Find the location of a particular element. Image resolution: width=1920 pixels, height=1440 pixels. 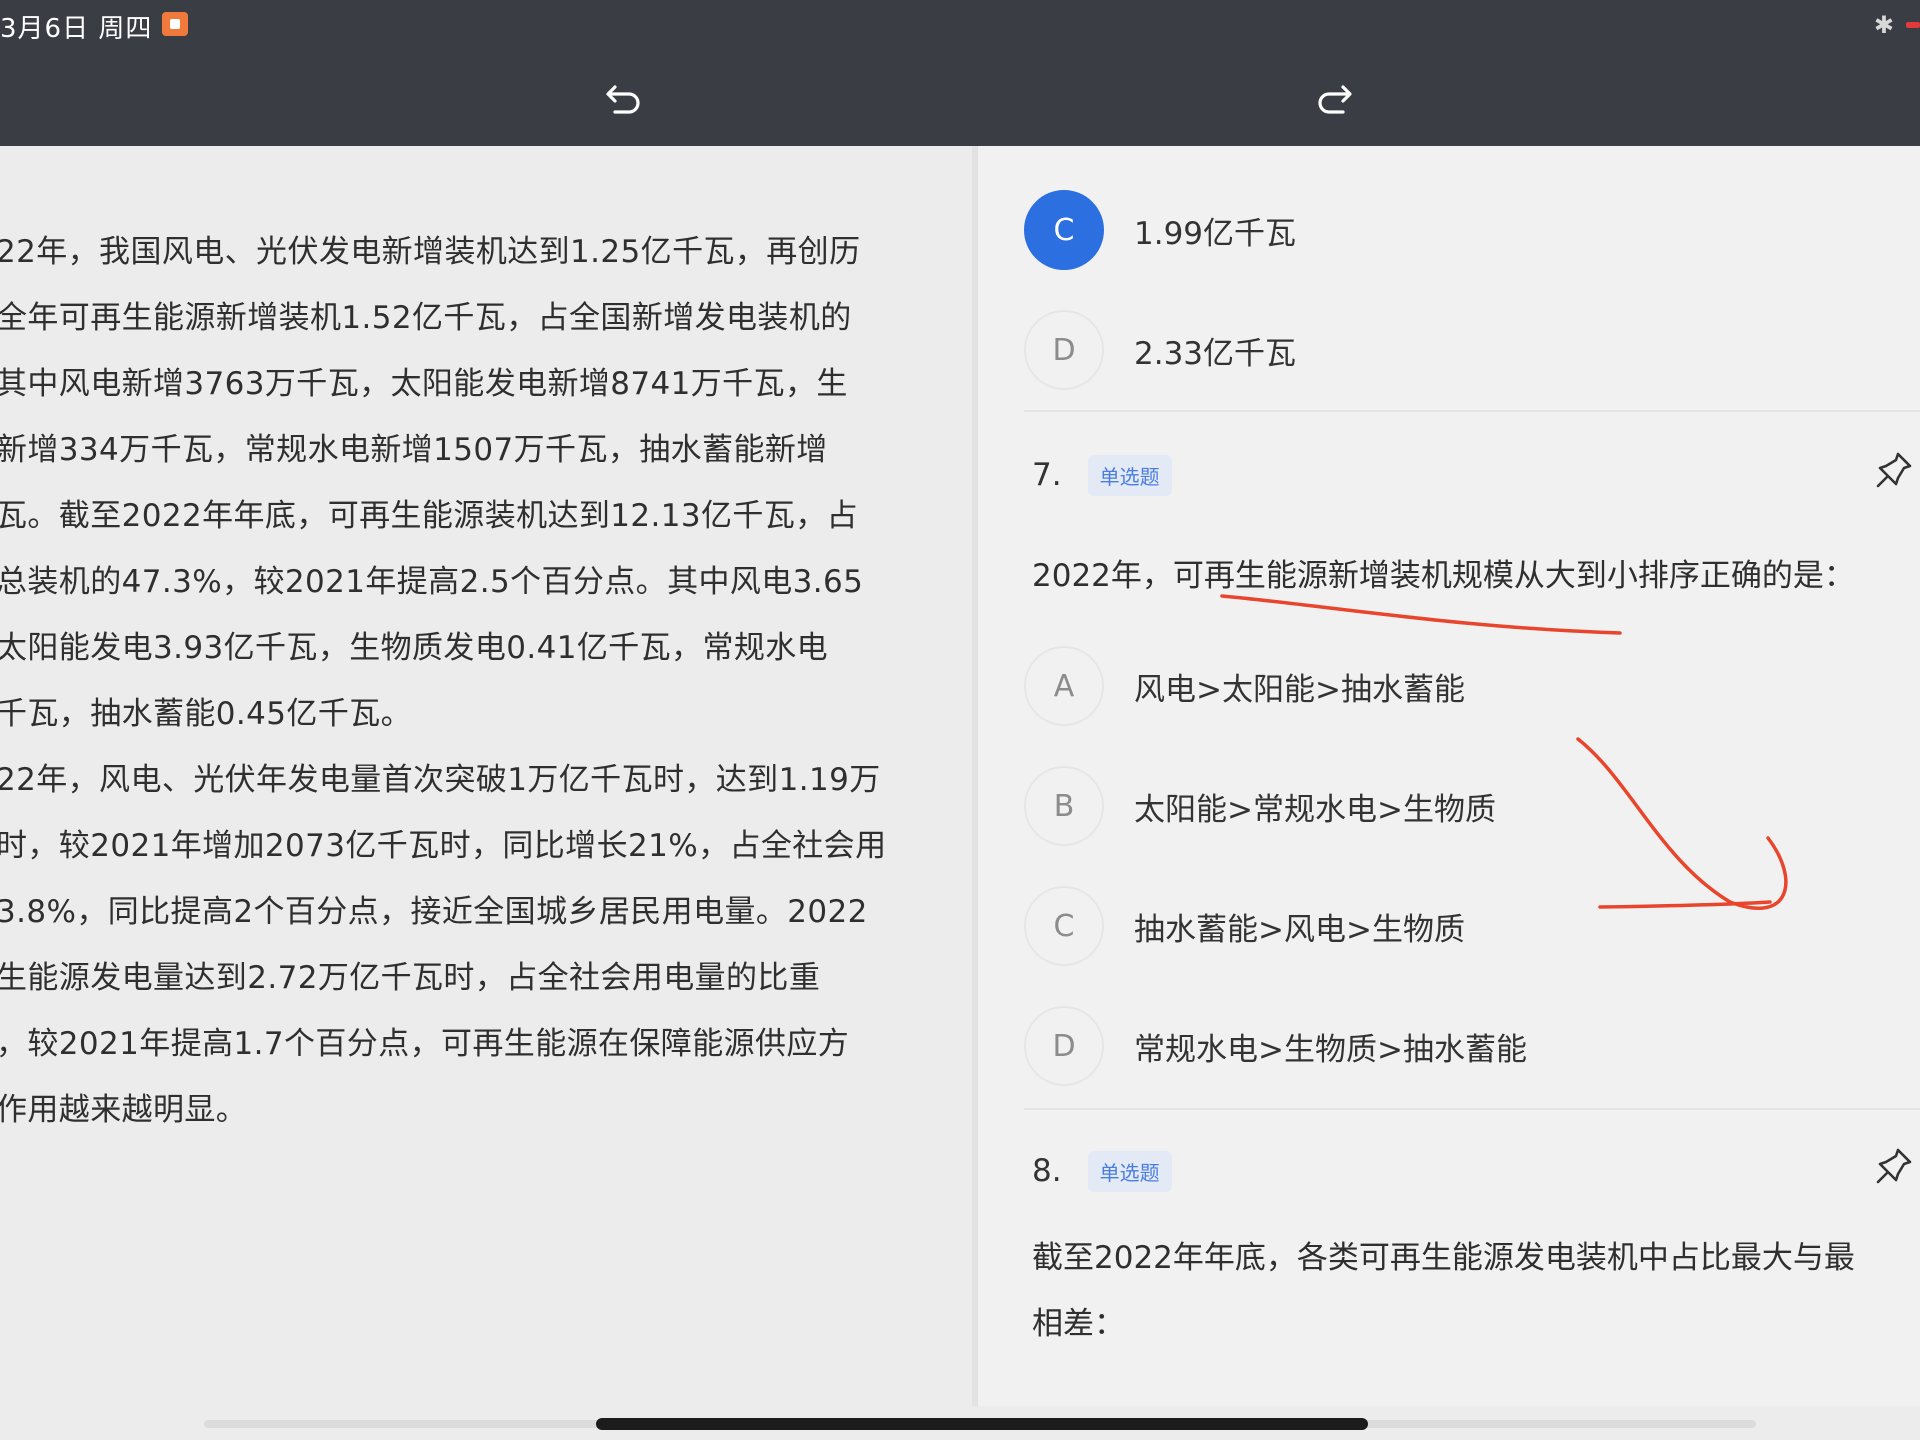

q6-option-c: C 1.99亿千瓦 is located at coordinates (1160, 230).